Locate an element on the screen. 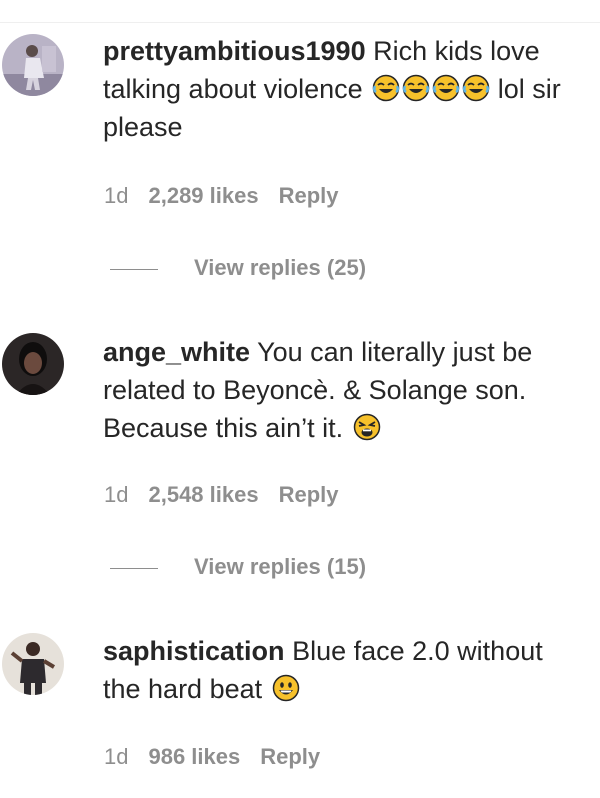 Image resolution: width=600 pixels, height=798 pixels. likes-count: 986 likes is located at coordinates (194, 756).